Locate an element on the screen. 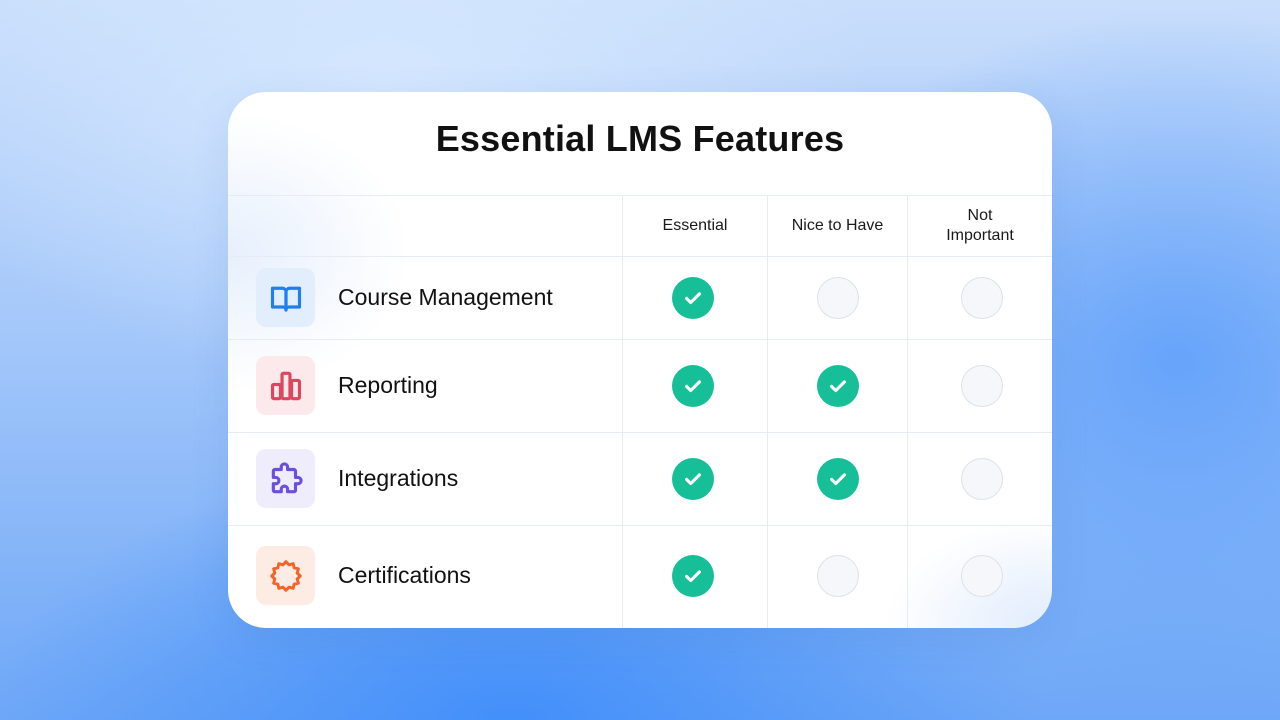 Image resolution: width=1280 pixels, height=720 pixels. table-row: Reporting is located at coordinates (640, 385).